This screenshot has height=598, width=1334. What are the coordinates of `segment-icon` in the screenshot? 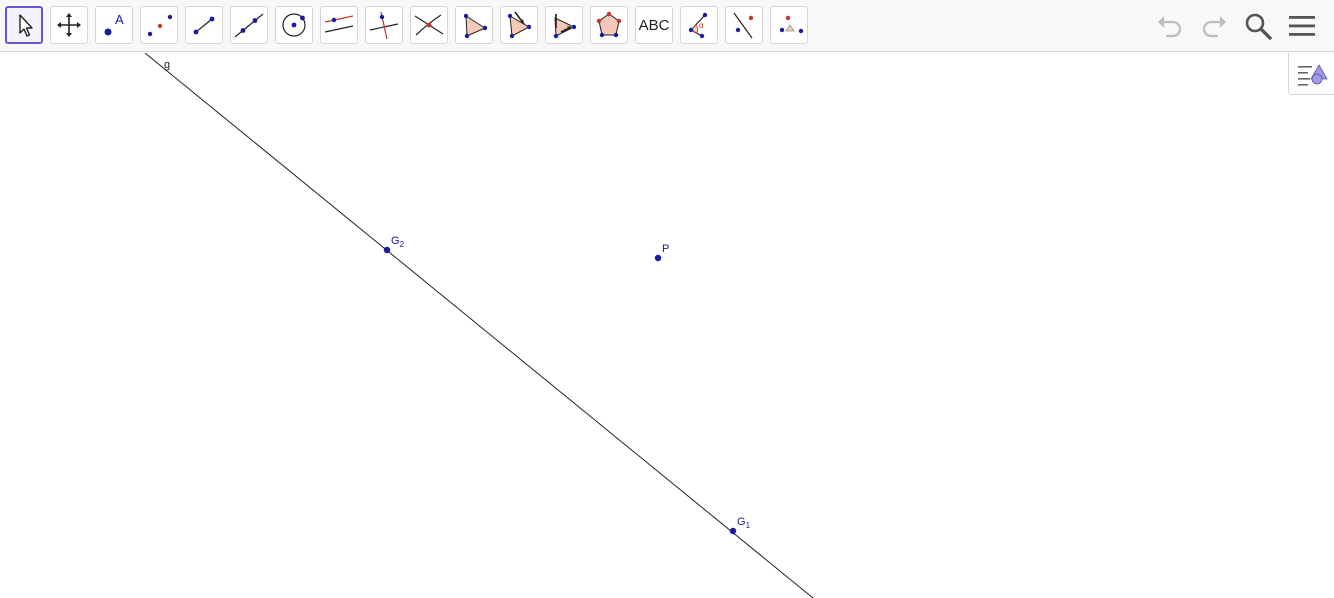 It's located at (204, 25).